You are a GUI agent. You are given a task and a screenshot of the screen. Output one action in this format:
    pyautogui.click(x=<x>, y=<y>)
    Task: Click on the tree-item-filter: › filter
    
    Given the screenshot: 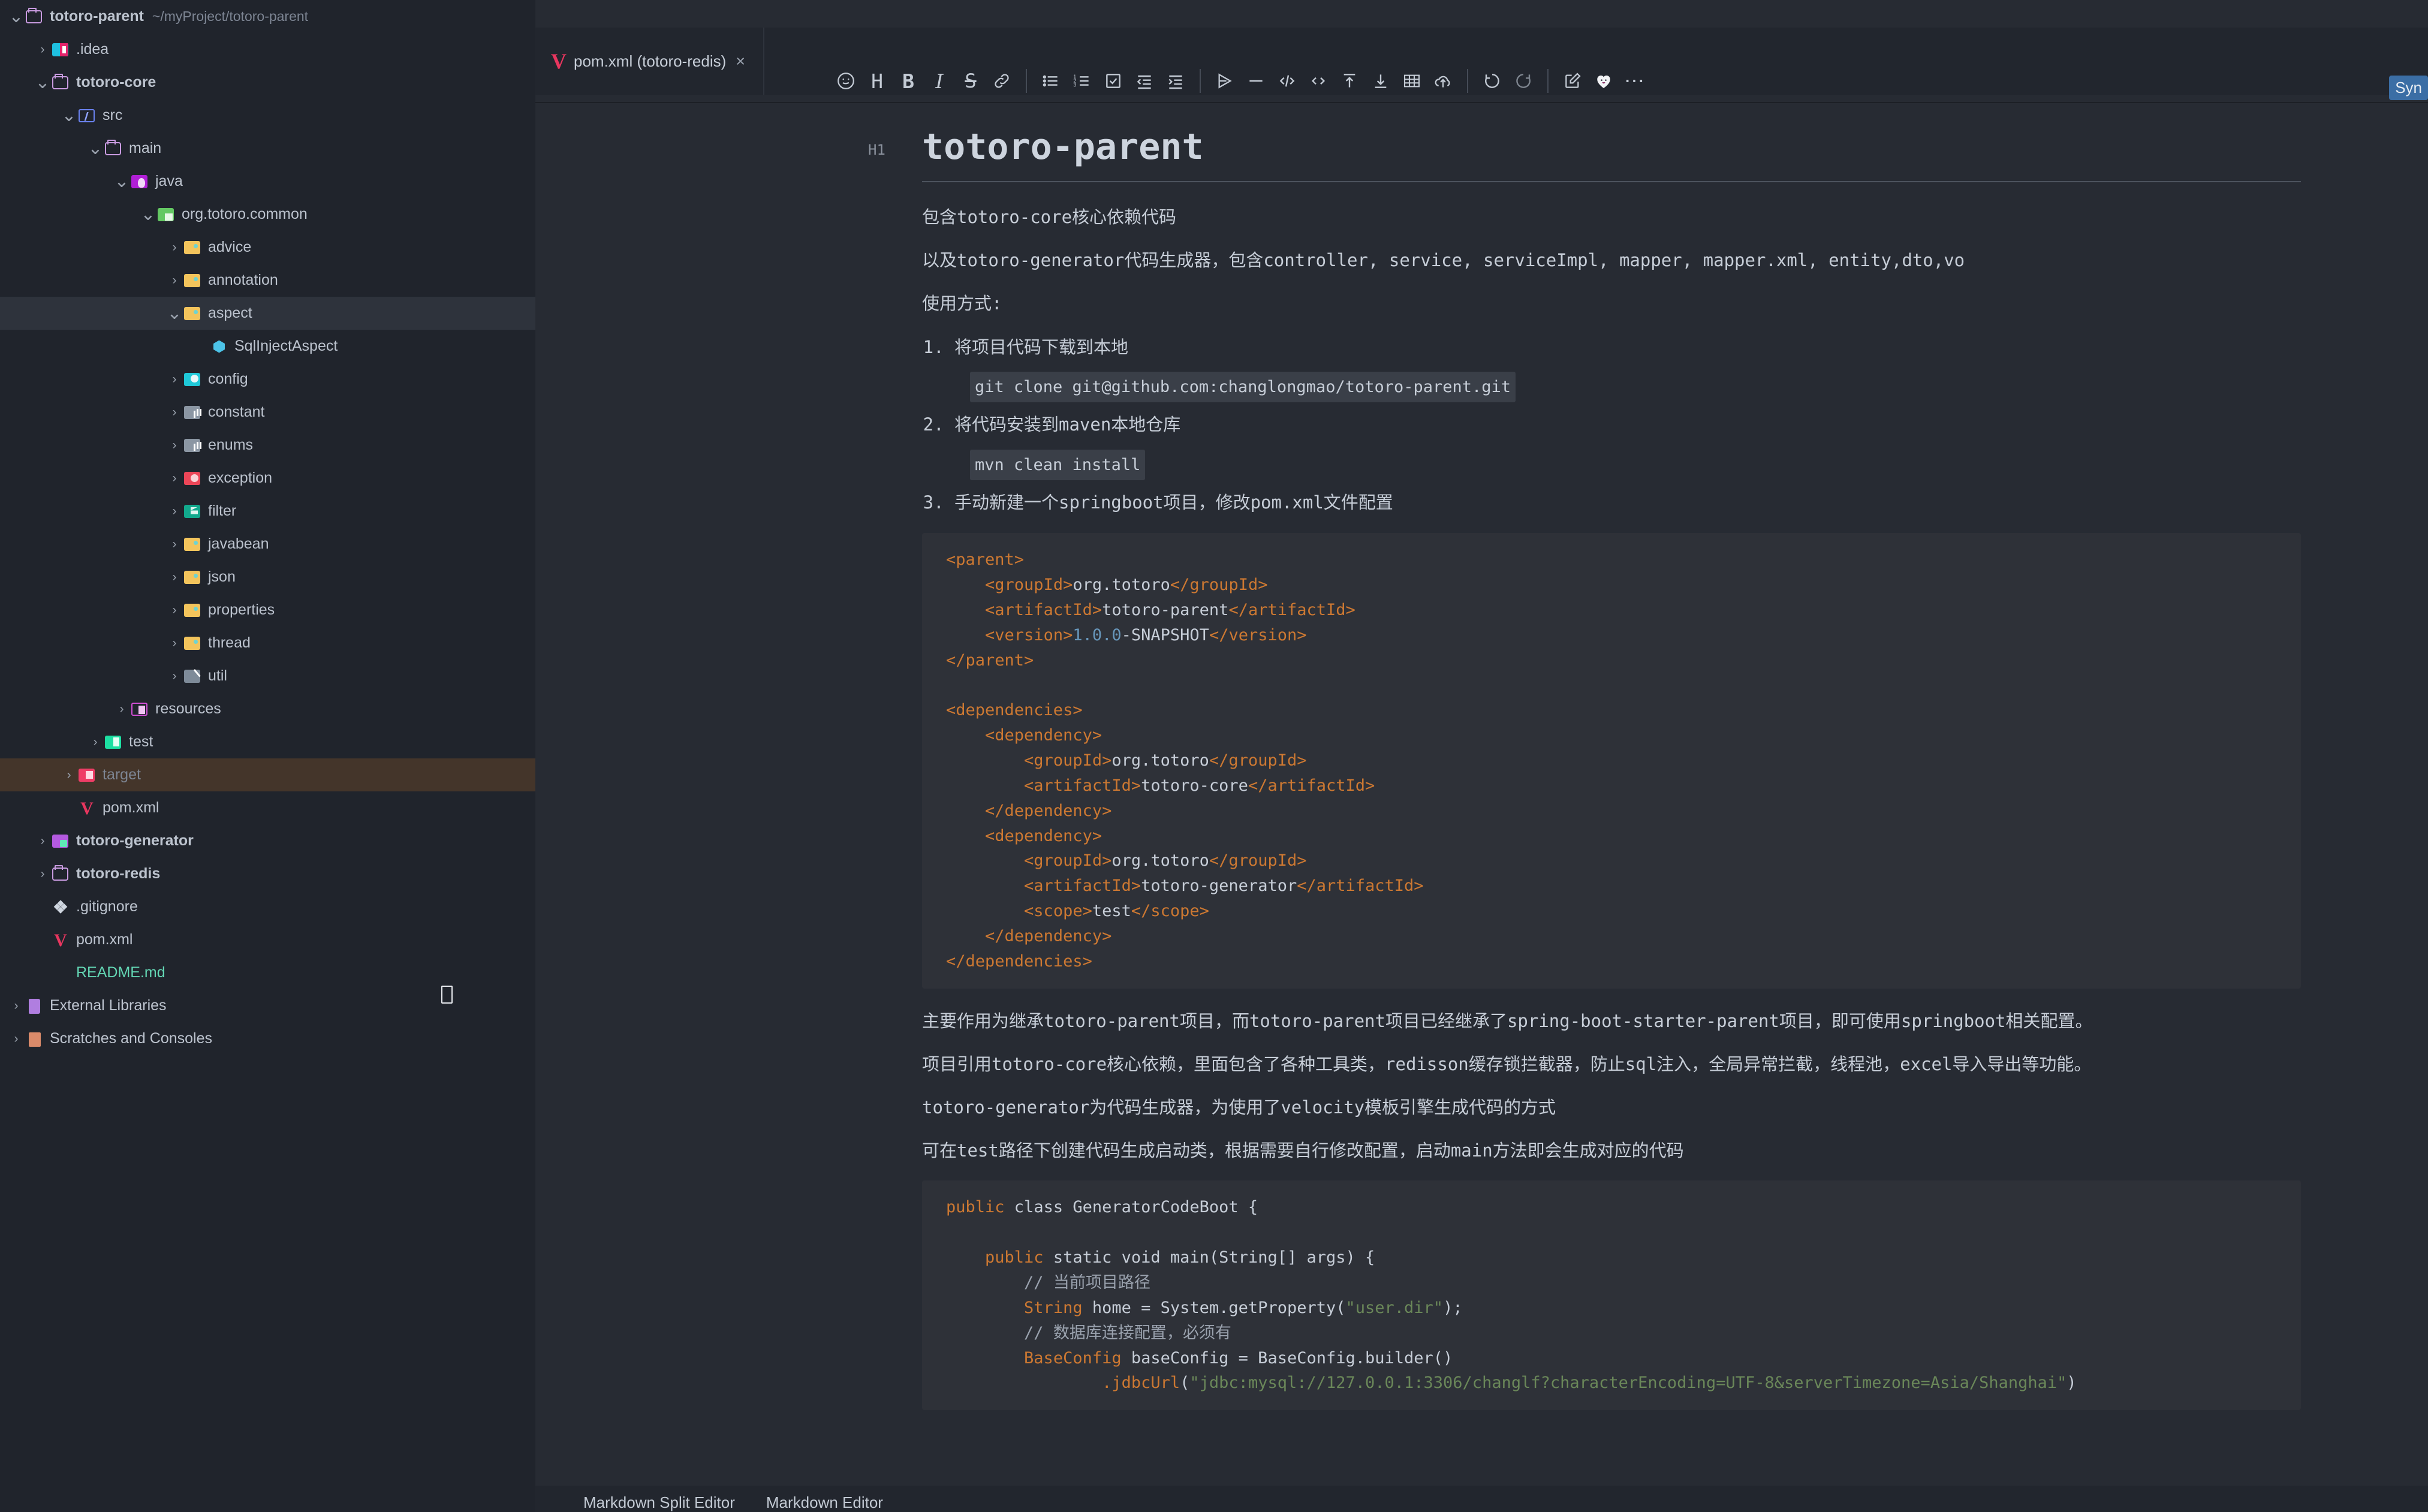 What is the action you would take?
    pyautogui.click(x=267, y=511)
    